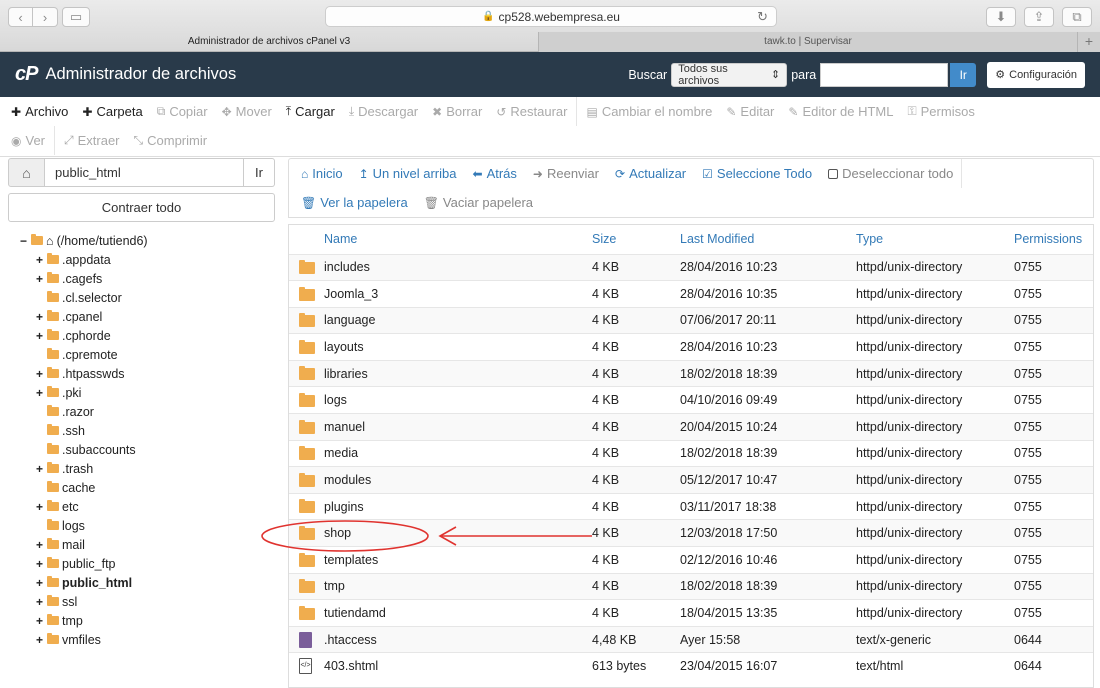 Image resolution: width=1100 pixels, height=688 pixels. I want to click on toolbar-editar-button: ✎ Editar, so click(750, 111).